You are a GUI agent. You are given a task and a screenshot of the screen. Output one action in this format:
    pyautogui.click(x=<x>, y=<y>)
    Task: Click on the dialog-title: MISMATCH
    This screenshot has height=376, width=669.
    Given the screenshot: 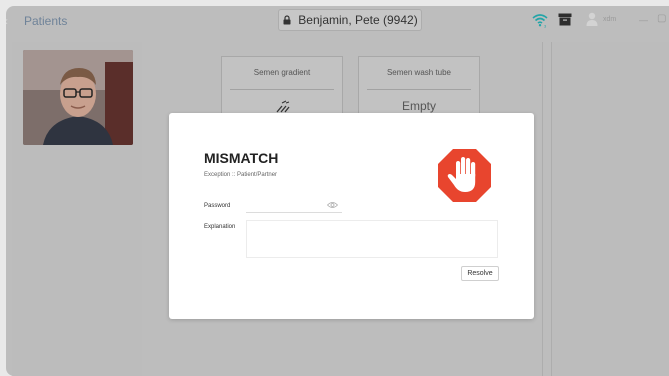 What is the action you would take?
    pyautogui.click(x=241, y=158)
    